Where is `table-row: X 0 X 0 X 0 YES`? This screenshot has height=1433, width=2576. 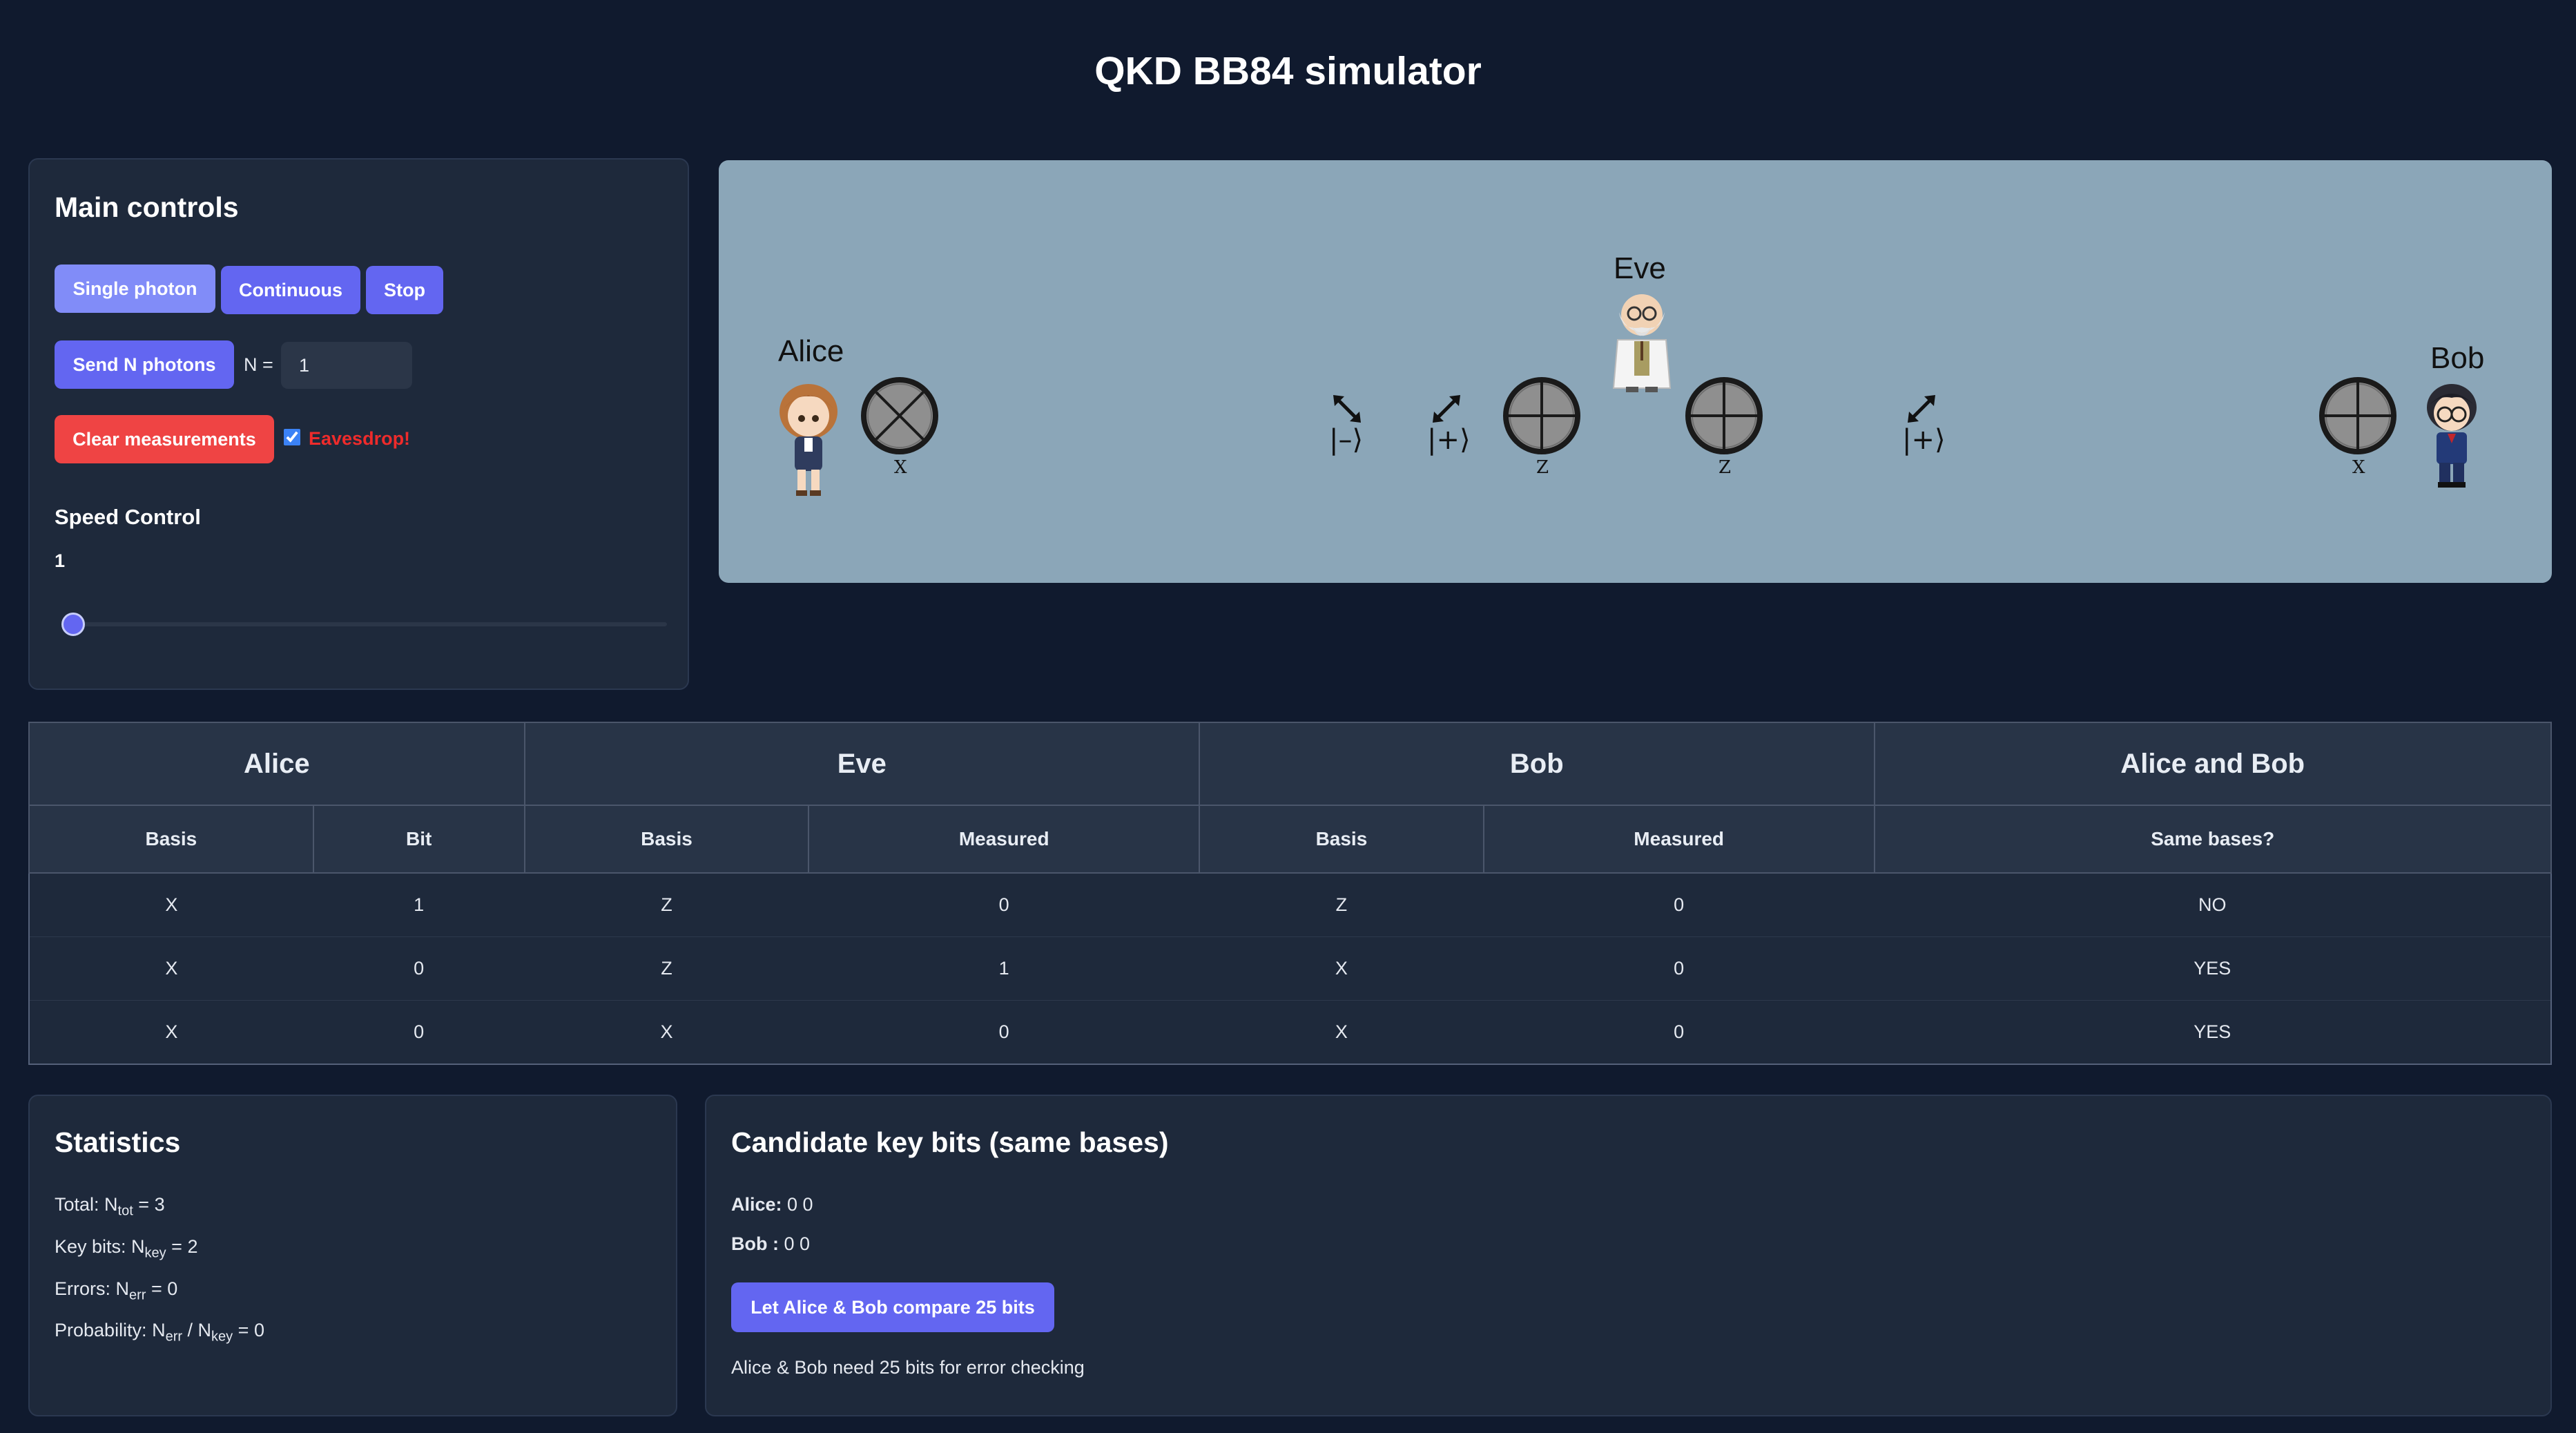
table-row: X 0 X 0 X 0 YES is located at coordinates (1290, 1032).